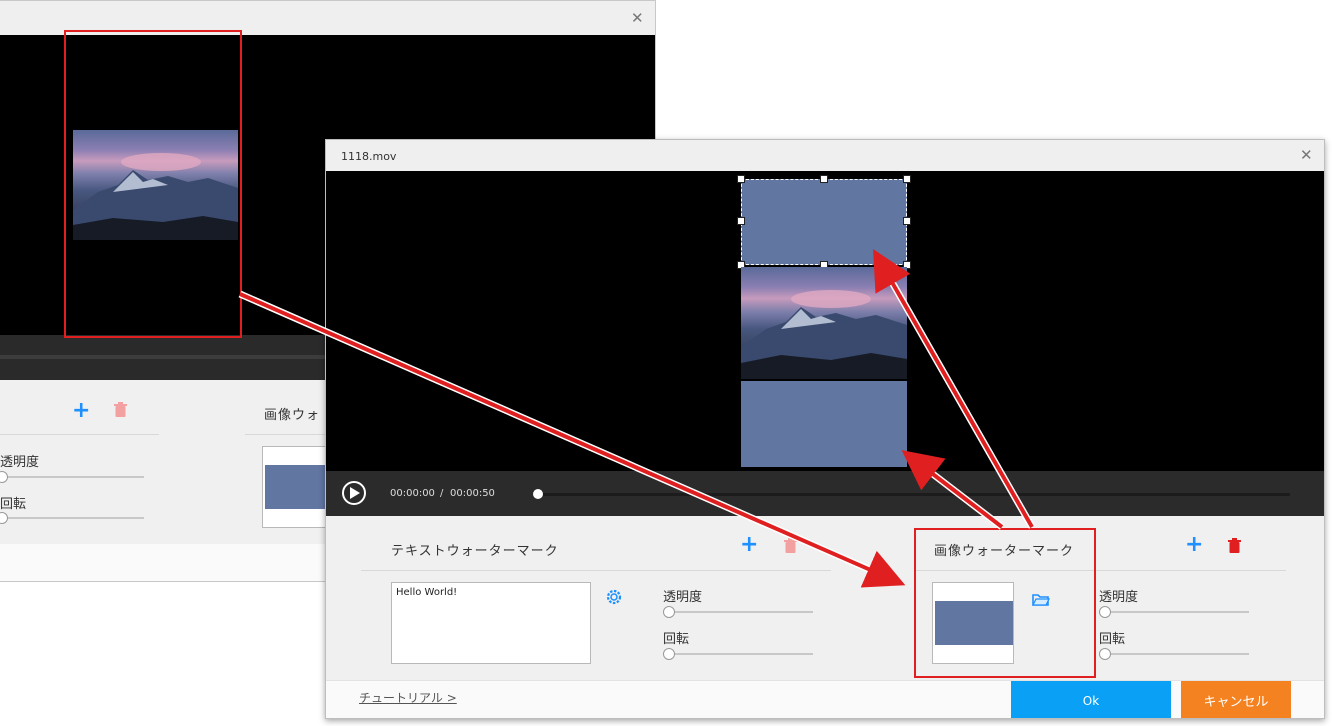  I want to click on arrow-to-bottom-watermark, so click(952, 489).